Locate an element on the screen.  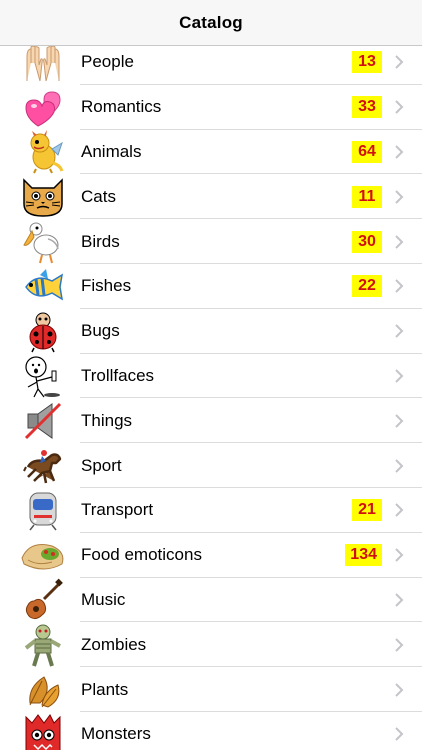
count-badge: 30 is located at coordinates (367, 241).